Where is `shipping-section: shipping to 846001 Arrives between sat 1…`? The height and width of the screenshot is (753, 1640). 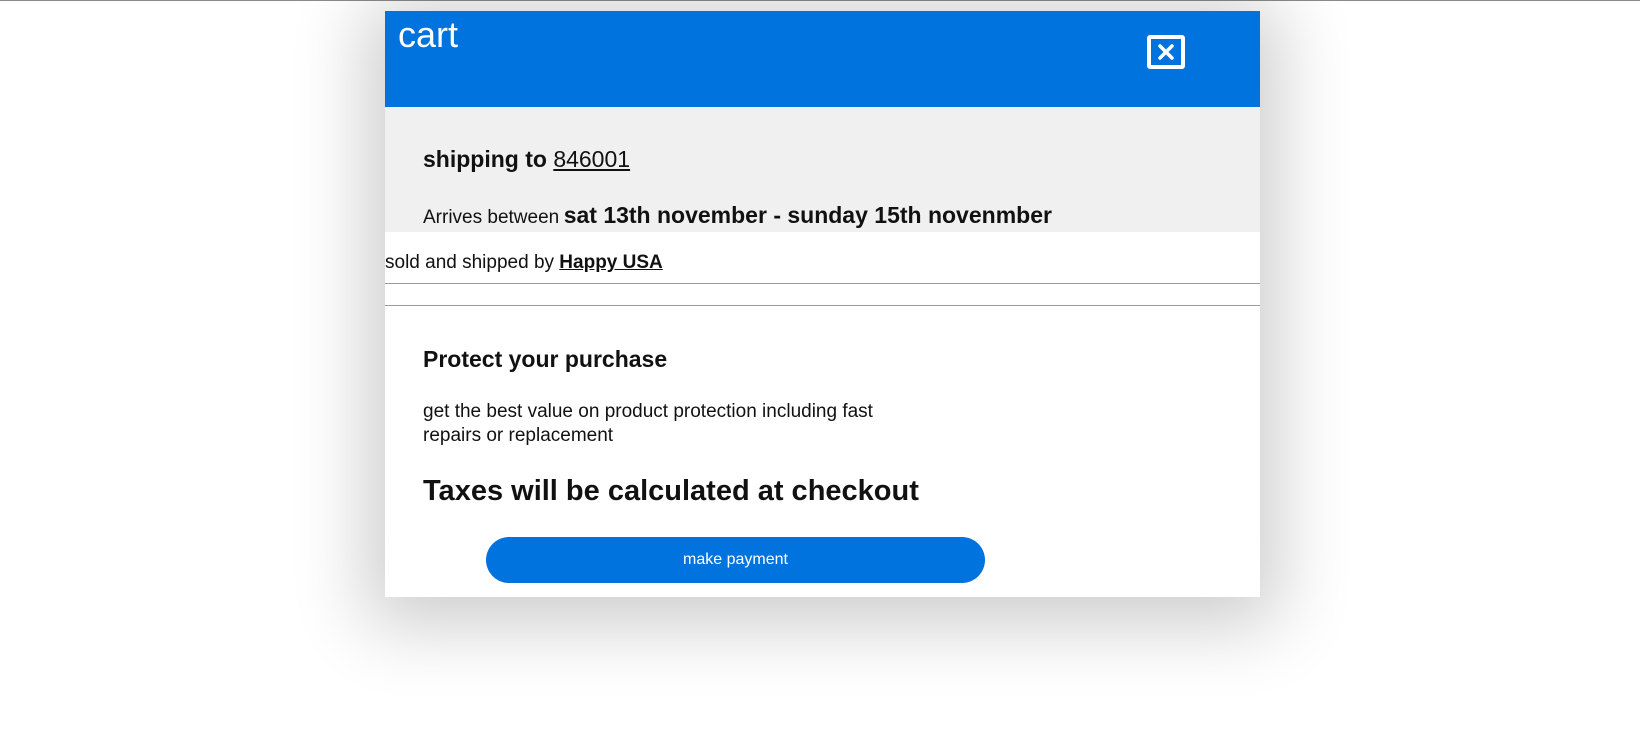
shipping-section: shipping to 846001 Arrives between sat 1… is located at coordinates (822, 169).